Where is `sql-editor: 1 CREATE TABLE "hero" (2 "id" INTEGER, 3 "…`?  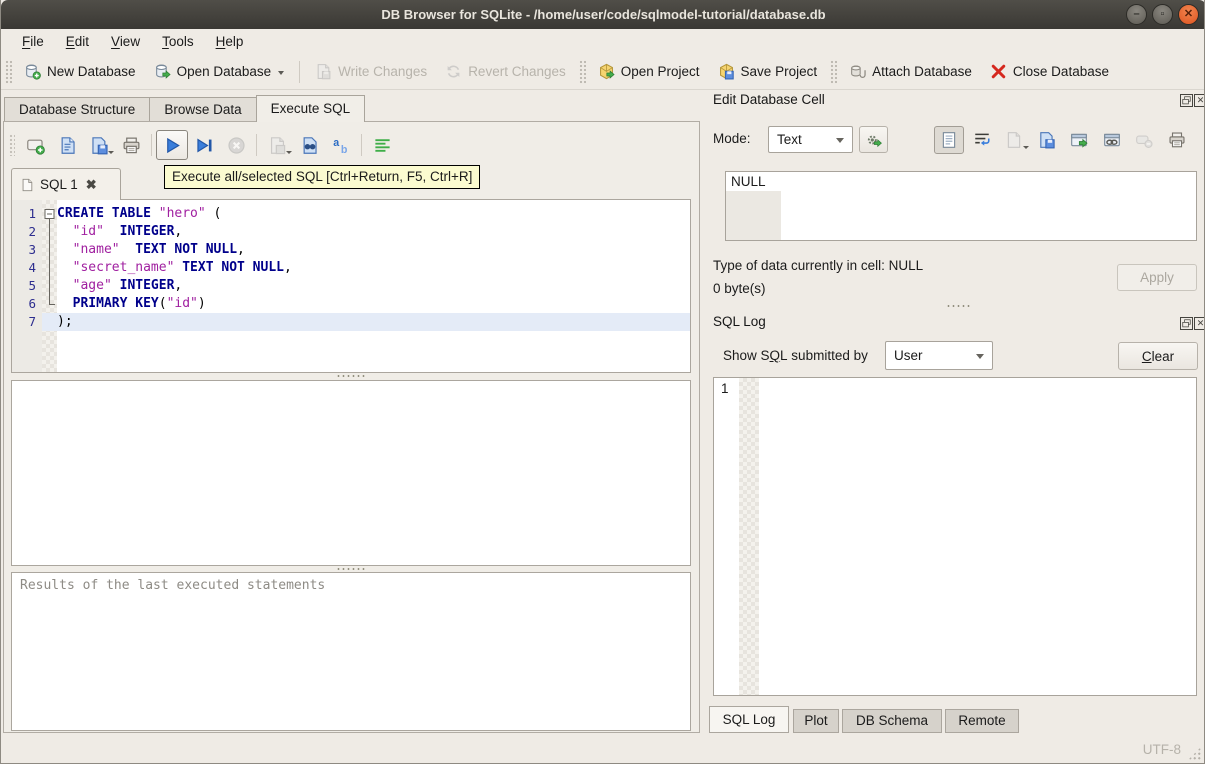 sql-editor: 1 CREATE TABLE "hero" (2 "id" INTEGER, 3 "… is located at coordinates (351, 286).